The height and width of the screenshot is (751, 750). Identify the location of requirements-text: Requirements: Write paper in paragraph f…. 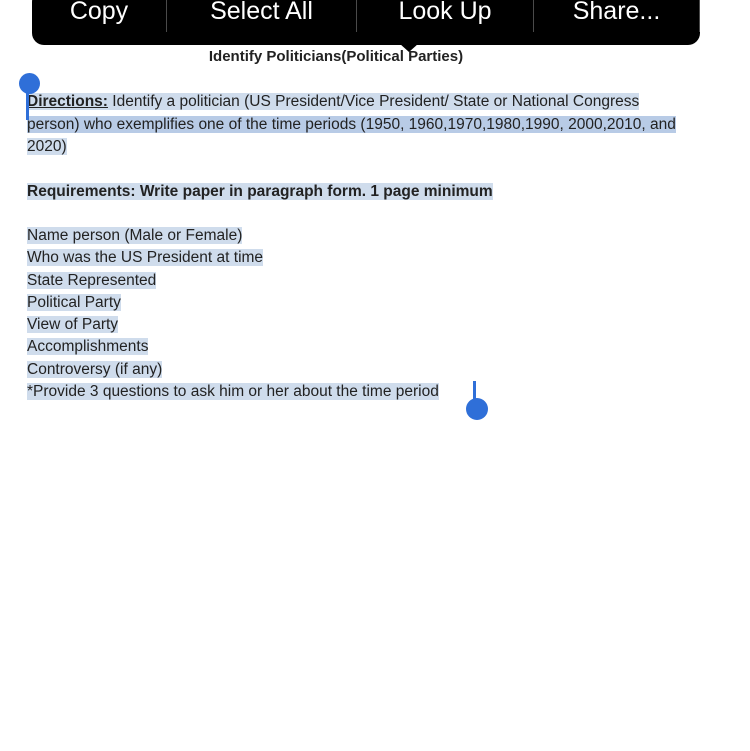
(260, 191).